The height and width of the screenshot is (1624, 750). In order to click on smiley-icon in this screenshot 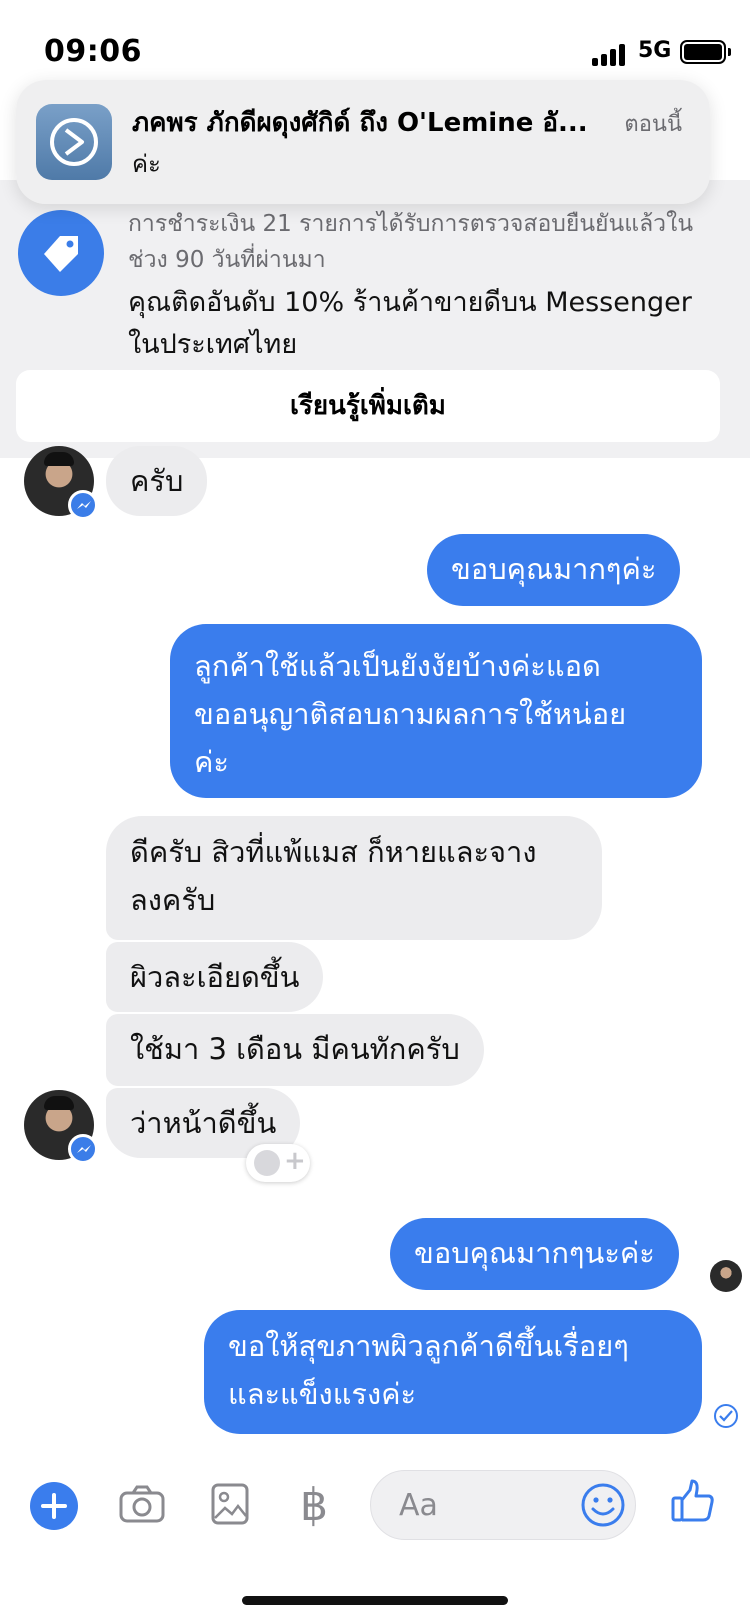, I will do `click(267, 1163)`.